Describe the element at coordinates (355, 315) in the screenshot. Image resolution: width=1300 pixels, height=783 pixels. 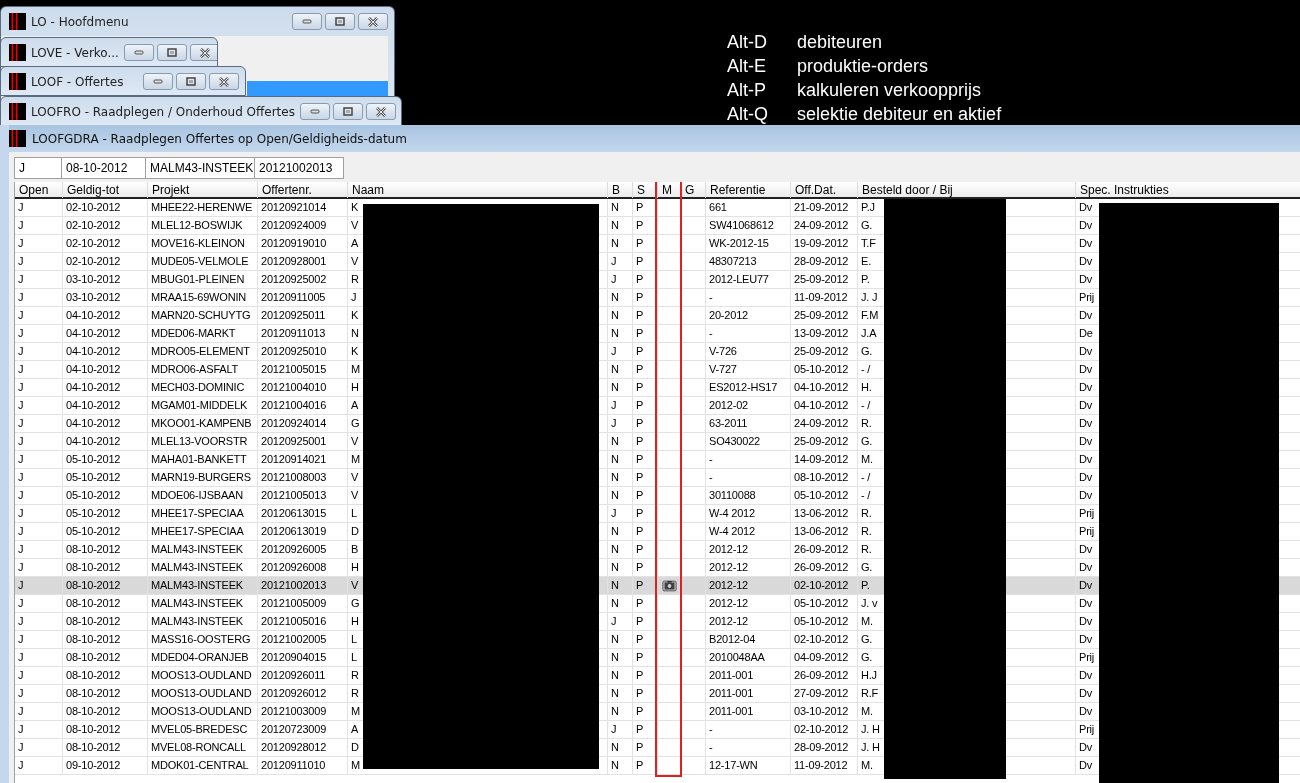
I see `table-cell: K` at that location.